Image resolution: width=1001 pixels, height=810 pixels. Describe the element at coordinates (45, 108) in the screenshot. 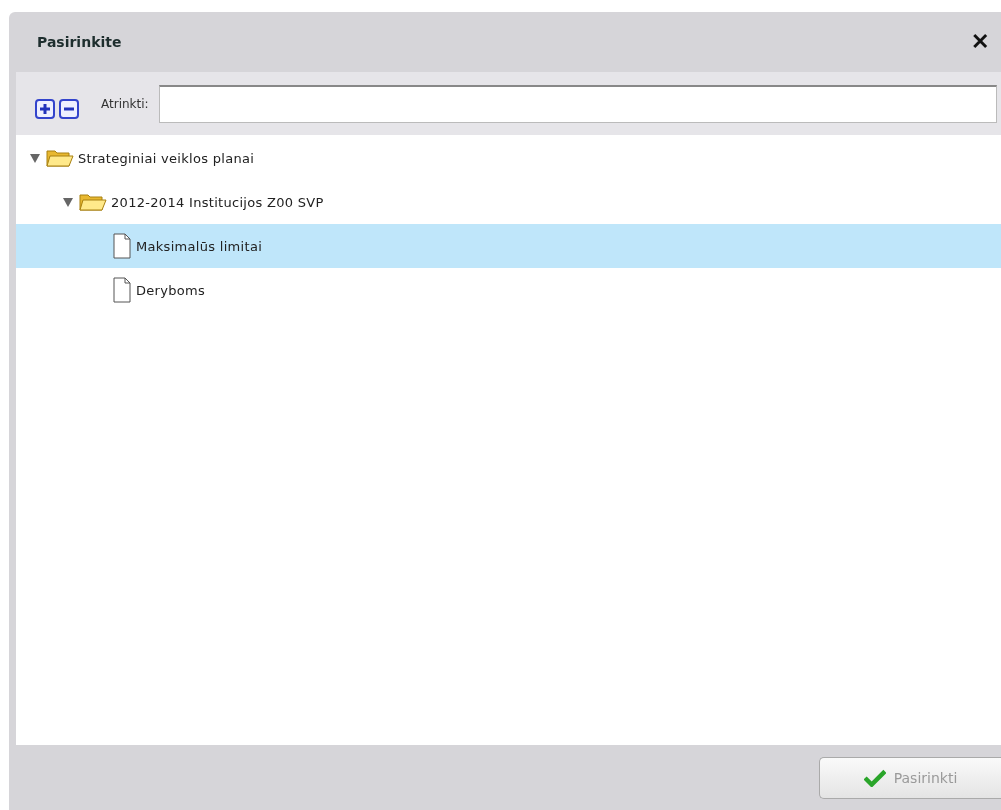

I see `expand-all-icon` at that location.